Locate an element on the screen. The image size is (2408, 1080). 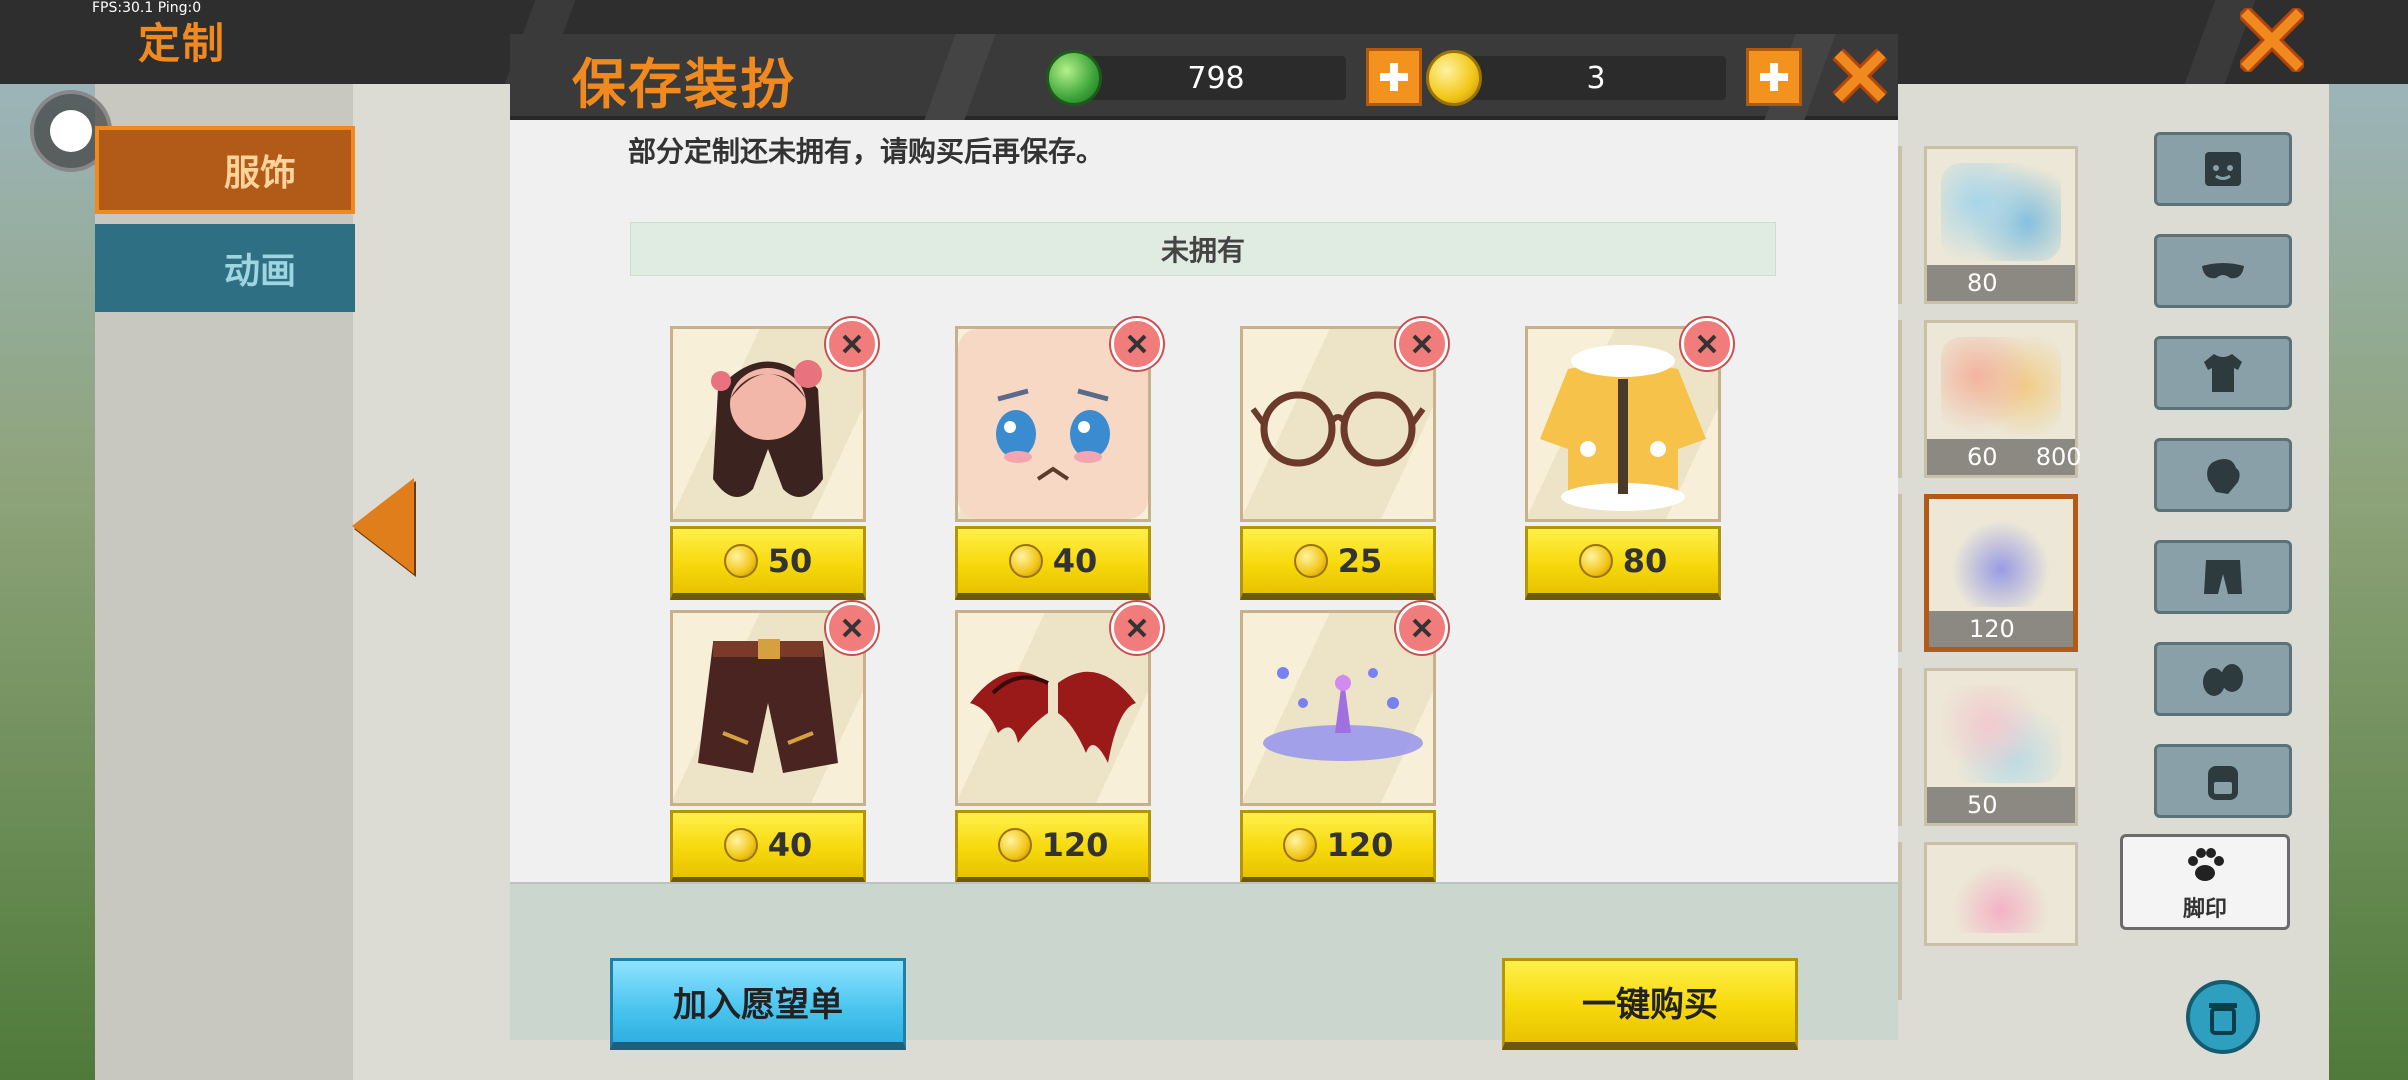
trash-button is located at coordinates (2223, 1017).